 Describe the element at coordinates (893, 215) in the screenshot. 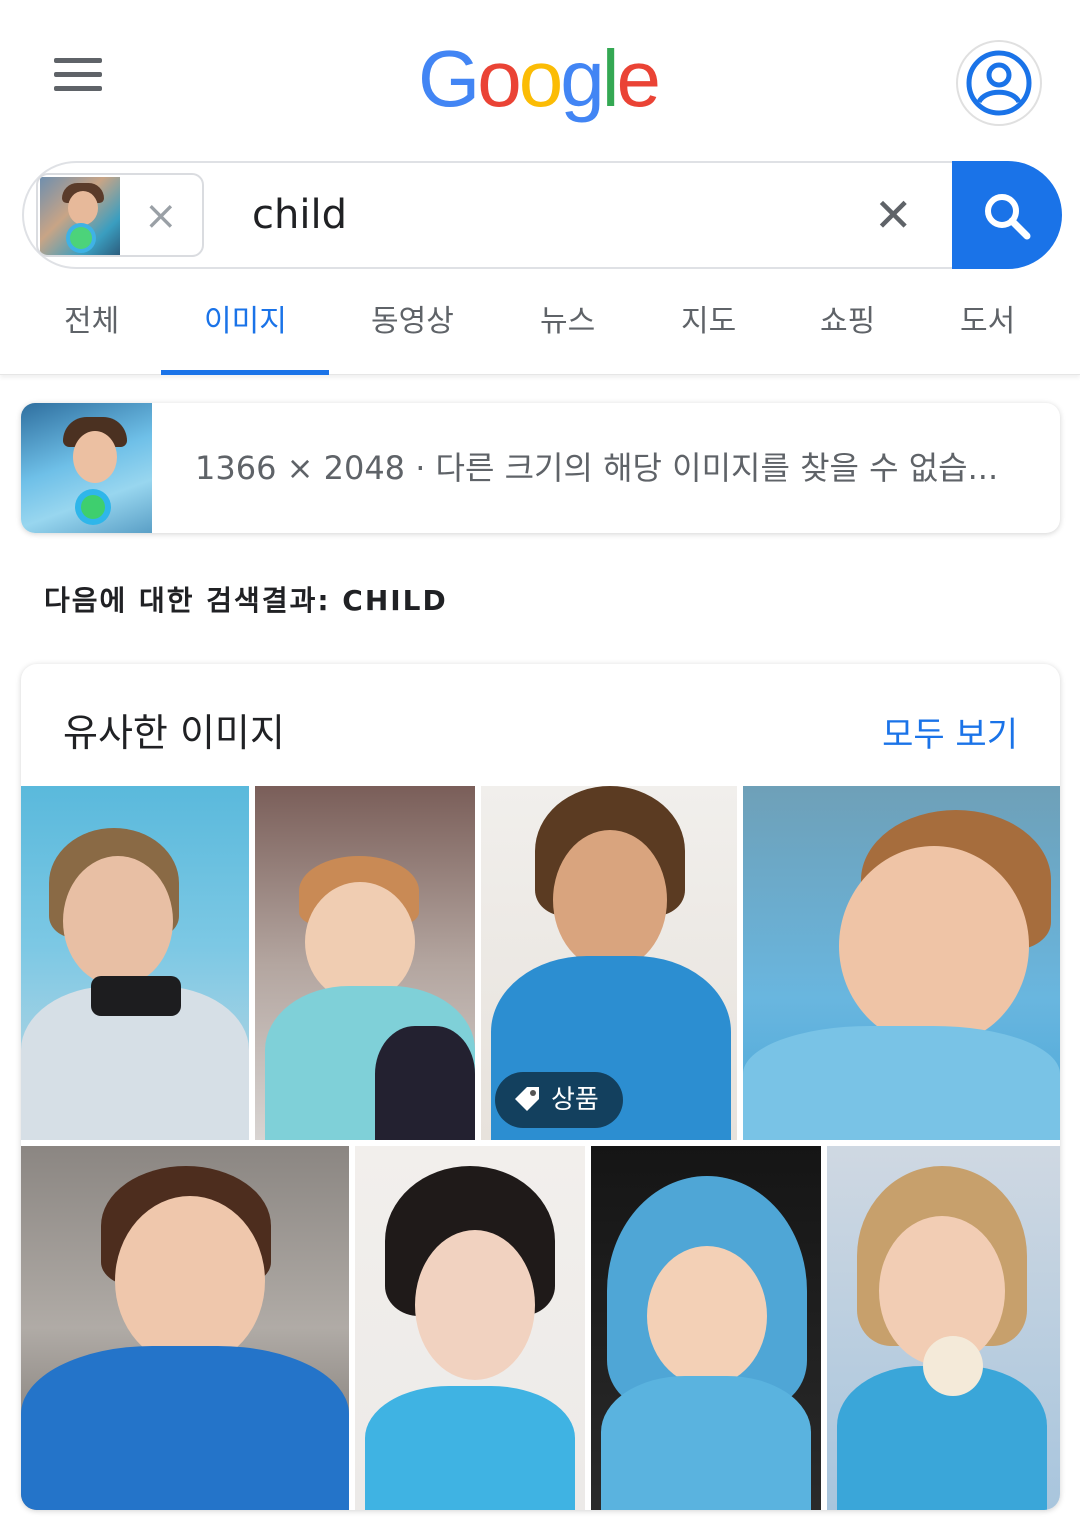

I see `clear-search-icon: ✕` at that location.